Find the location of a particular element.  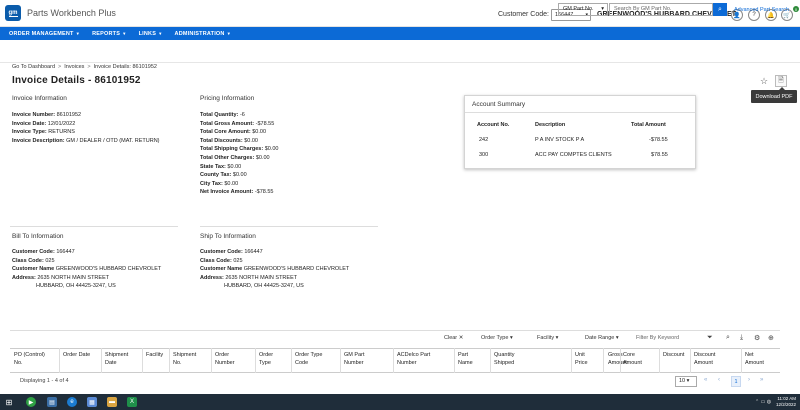

search-type-value: GM Part No. is located at coordinates (578, 9).